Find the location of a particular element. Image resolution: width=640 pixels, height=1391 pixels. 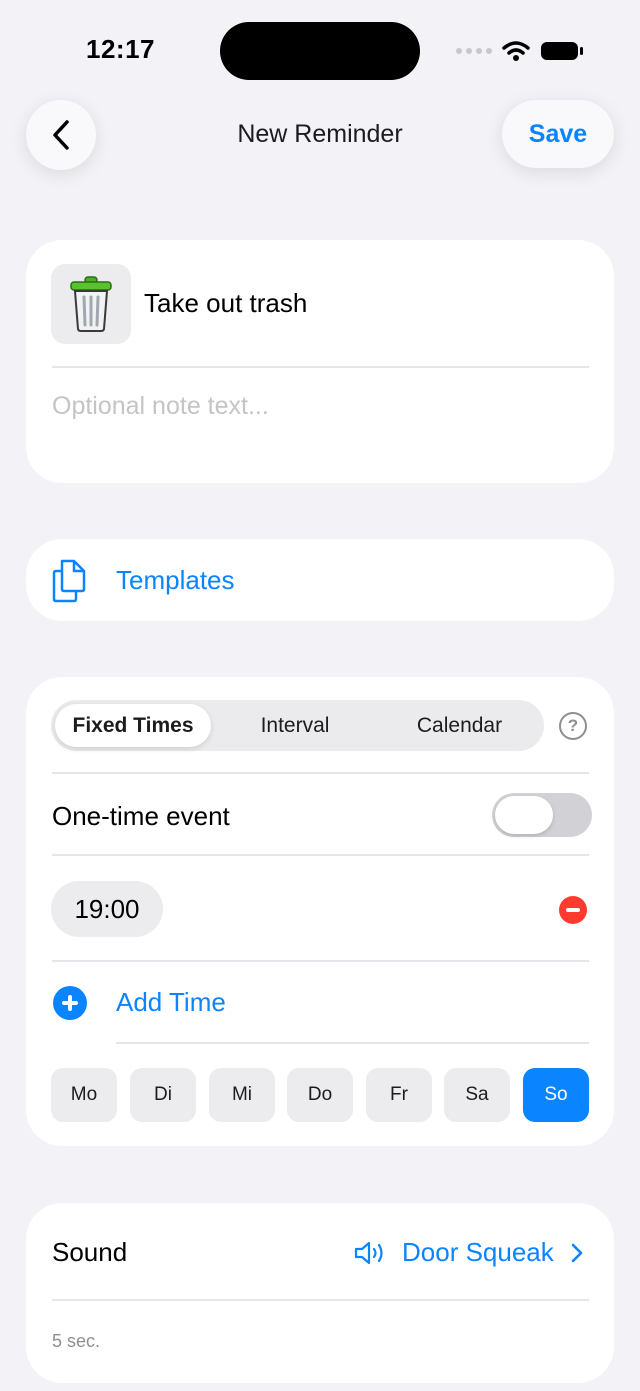

one-time-event-label: One-time event is located at coordinates (141, 816).